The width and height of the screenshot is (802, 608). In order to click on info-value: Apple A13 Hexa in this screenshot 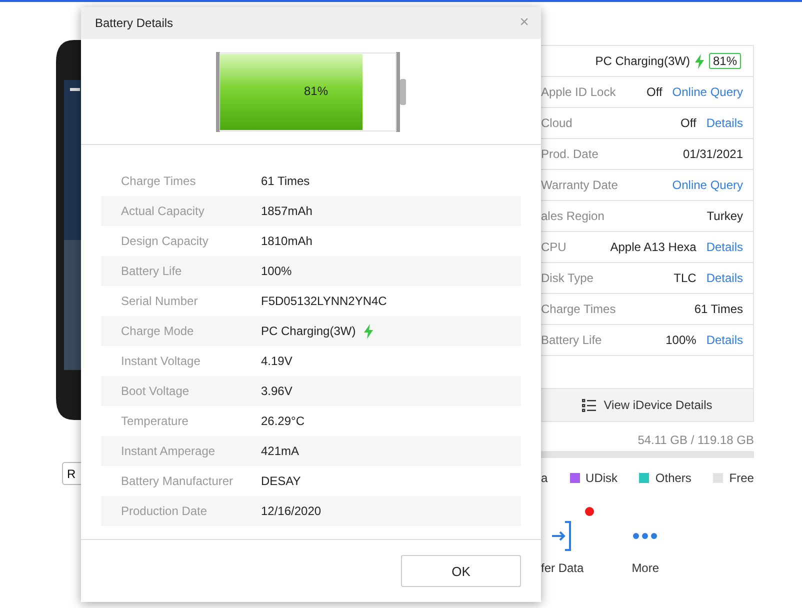, I will do `click(653, 247)`.